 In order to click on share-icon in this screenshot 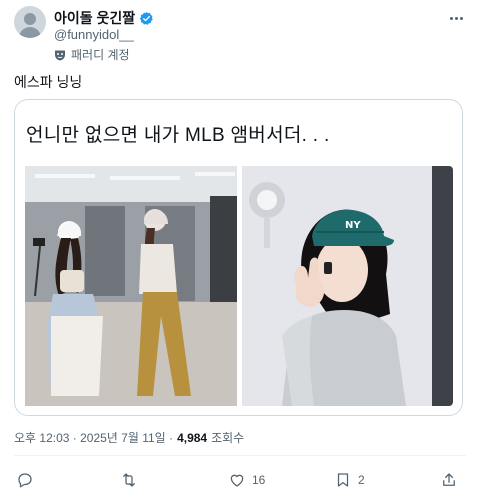, I will do `click(449, 479)`.